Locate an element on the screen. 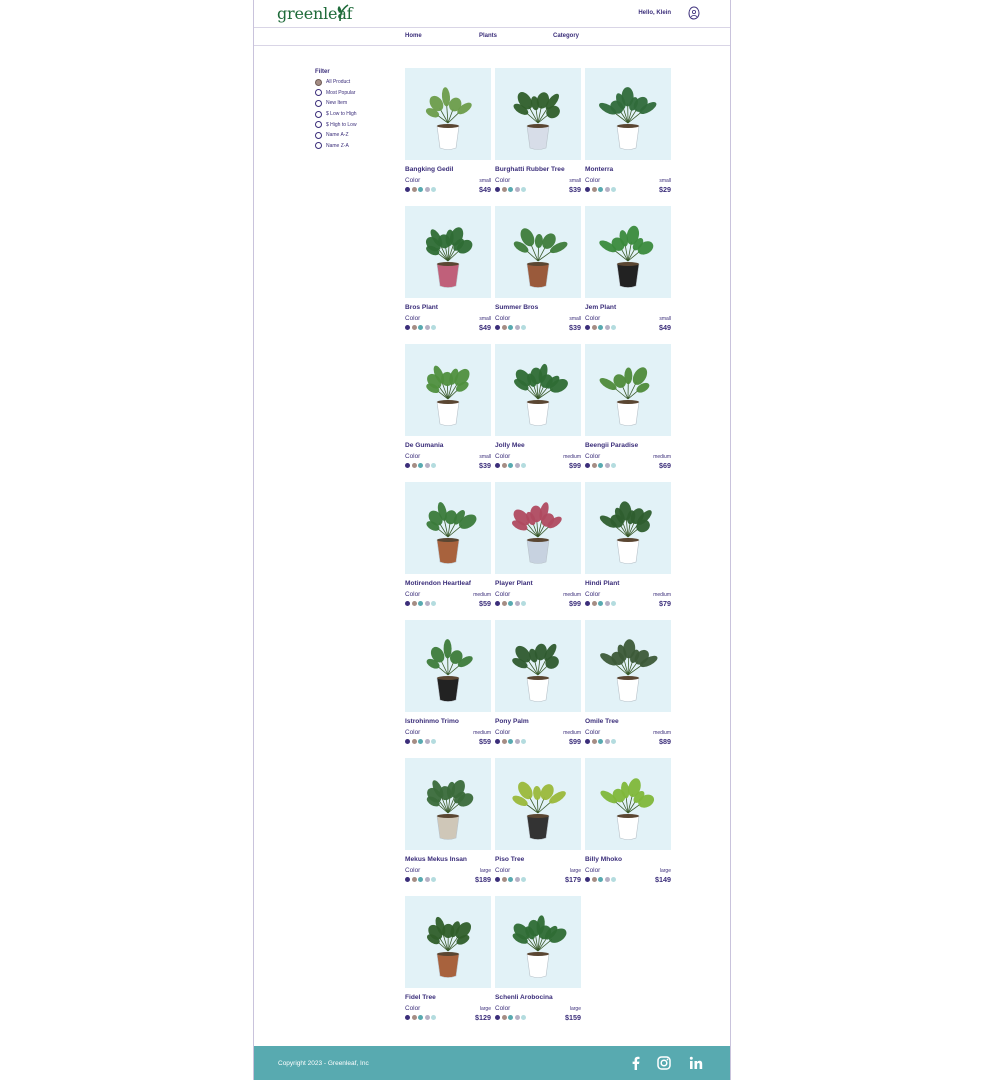  product-card: Player Plant Color medium $99 is located at coordinates (538, 551).